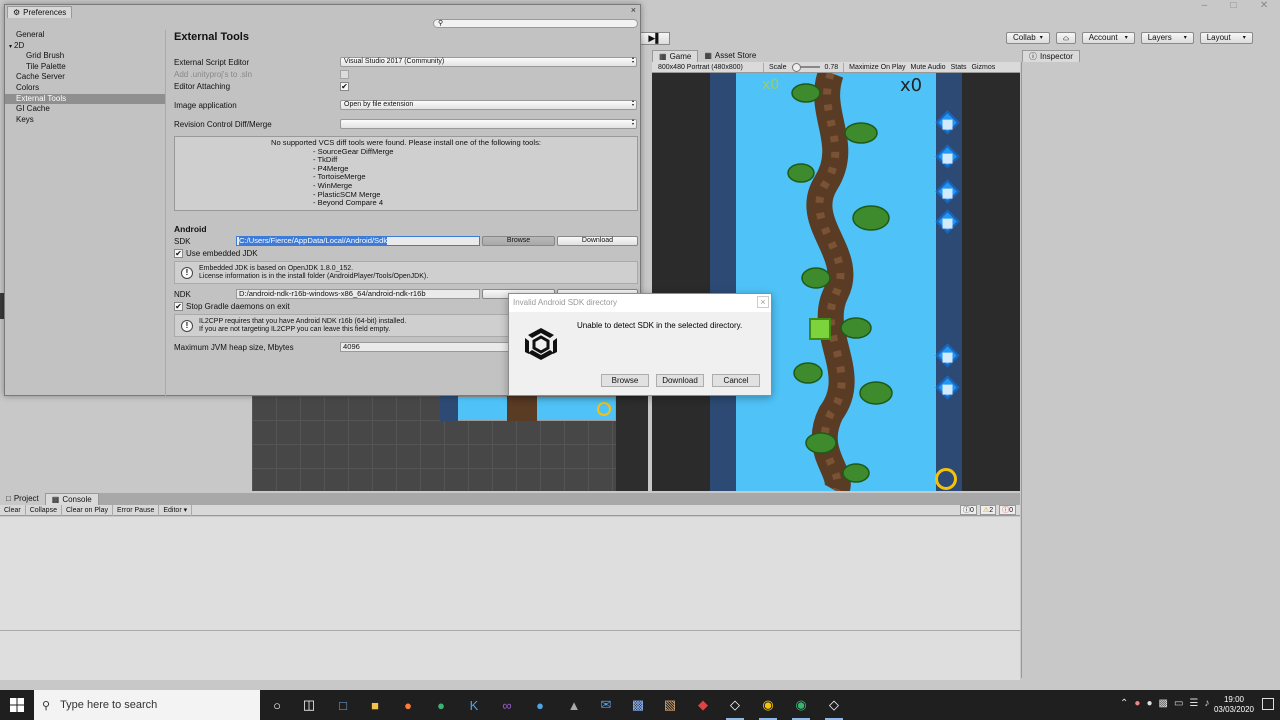 The image size is (1280, 720). Describe the element at coordinates (488, 61) in the screenshot. I see `script-editor-dropdown: Visual Studio 2017 (Community)` at that location.